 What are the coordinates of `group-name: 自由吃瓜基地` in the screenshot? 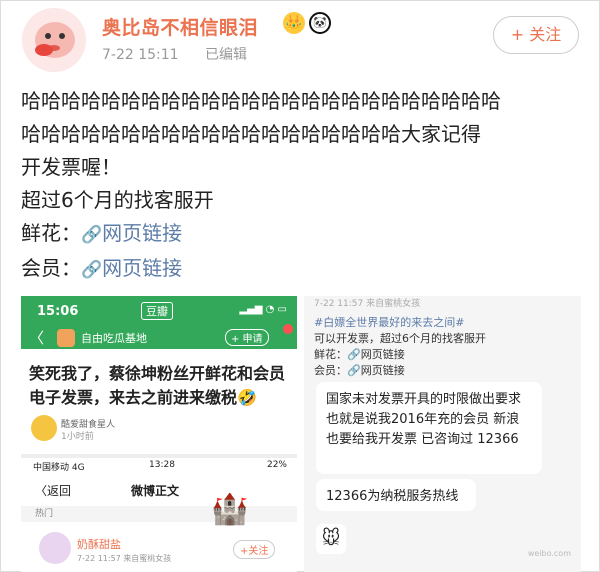 It's located at (114, 338).